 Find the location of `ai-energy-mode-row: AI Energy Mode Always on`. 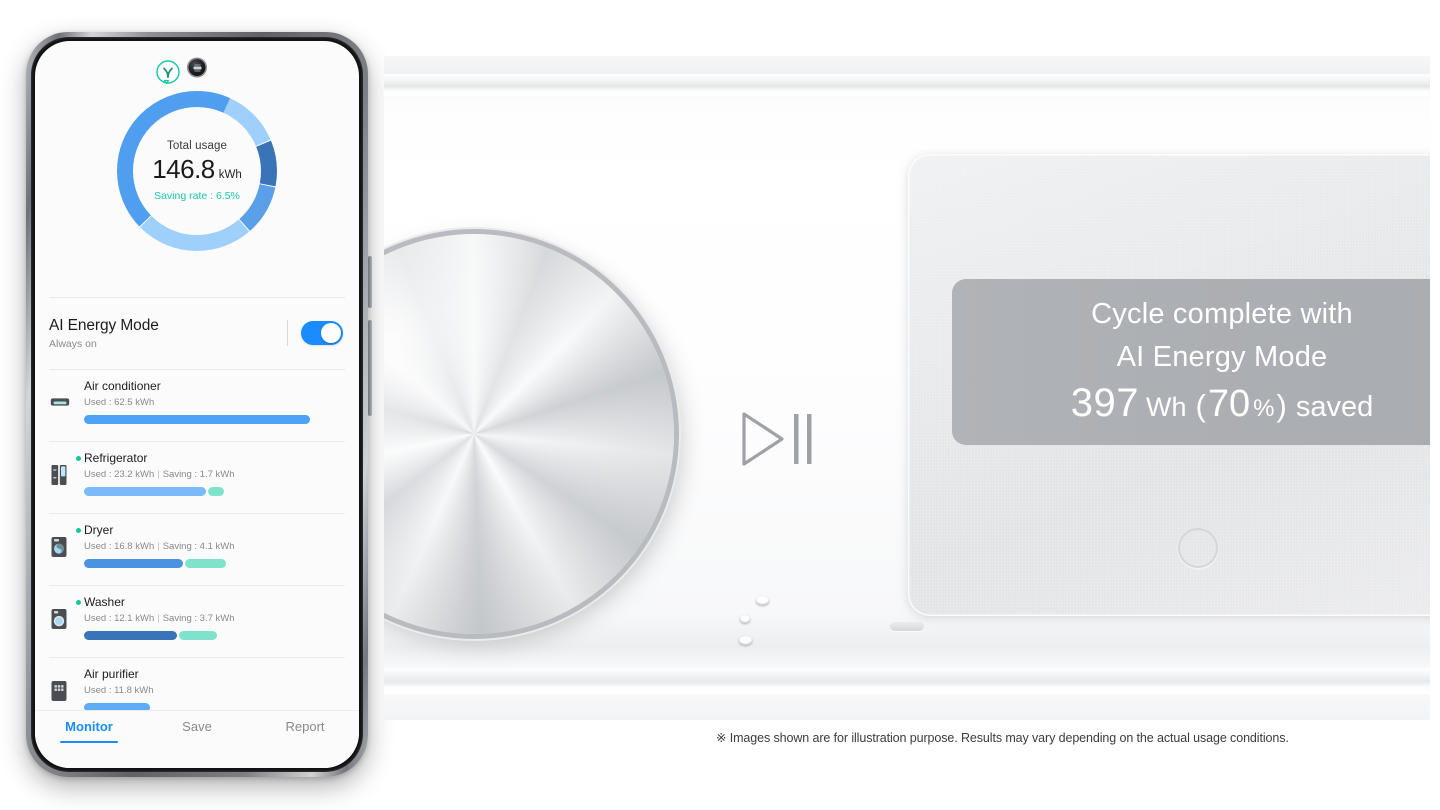

ai-energy-mode-row: AI Energy Mode Always on is located at coordinates (197, 333).